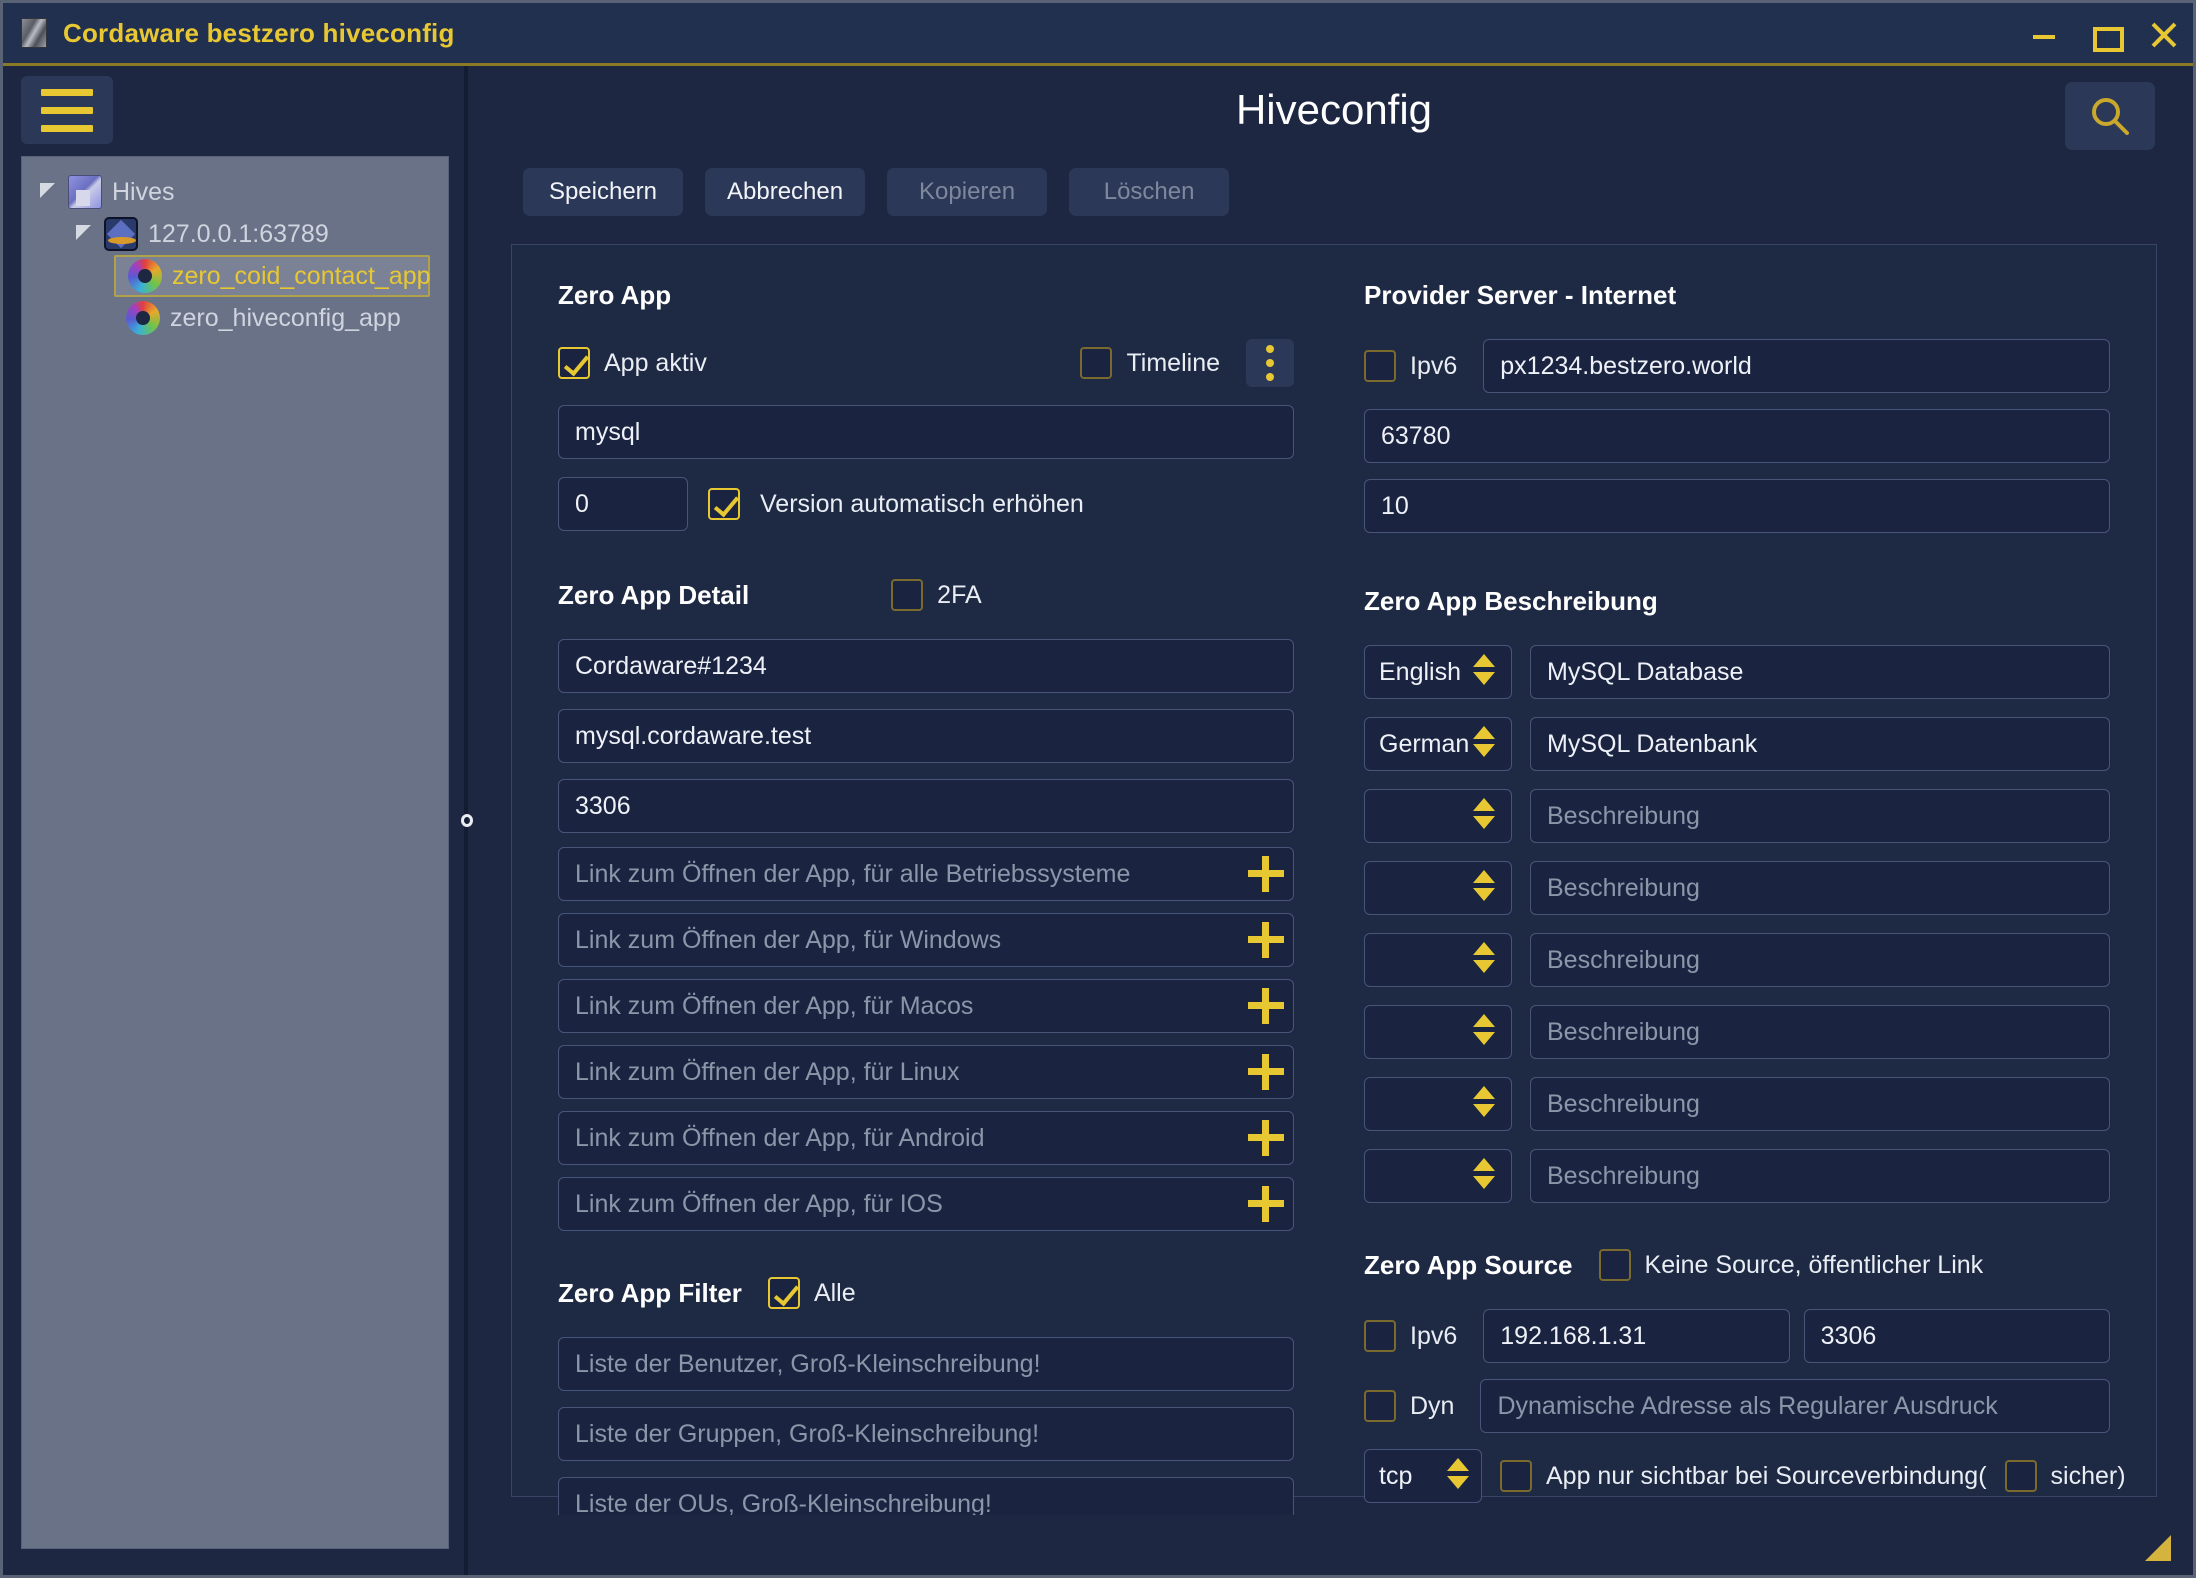 This screenshot has width=2196, height=1578. I want to click on panel-splitter, so click(468, 820).